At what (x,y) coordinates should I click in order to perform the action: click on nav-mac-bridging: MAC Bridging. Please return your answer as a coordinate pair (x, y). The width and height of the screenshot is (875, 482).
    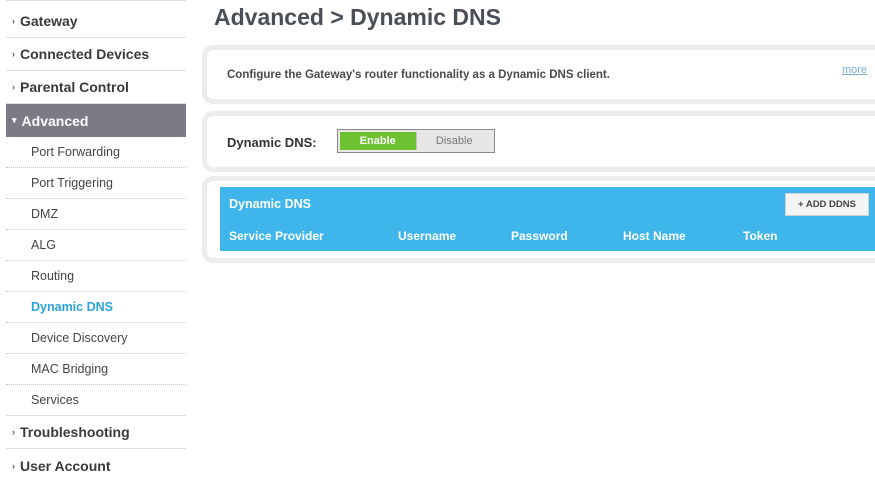
    Looking at the image, I should click on (96, 369).